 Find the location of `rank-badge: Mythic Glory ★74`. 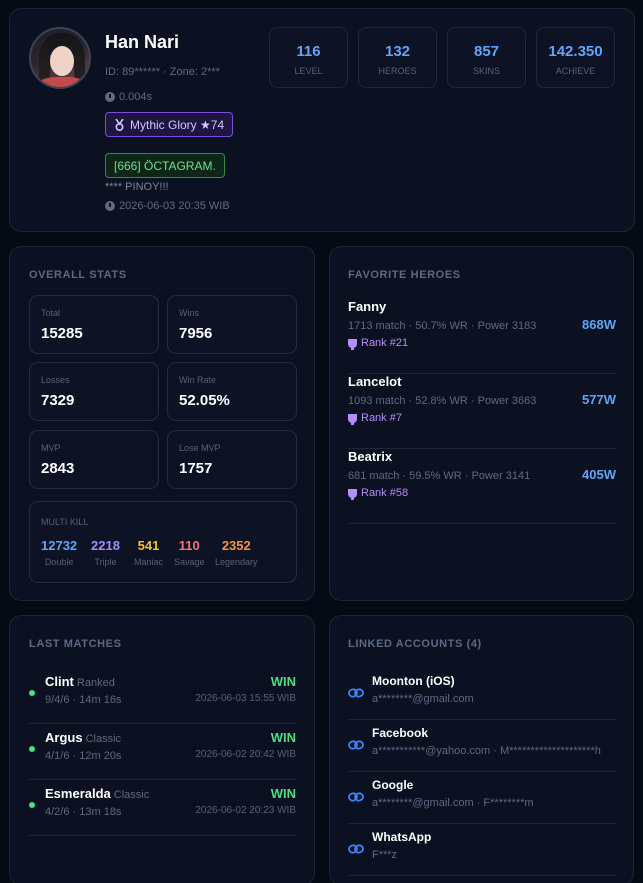

rank-badge: Mythic Glory ★74 is located at coordinates (169, 124).